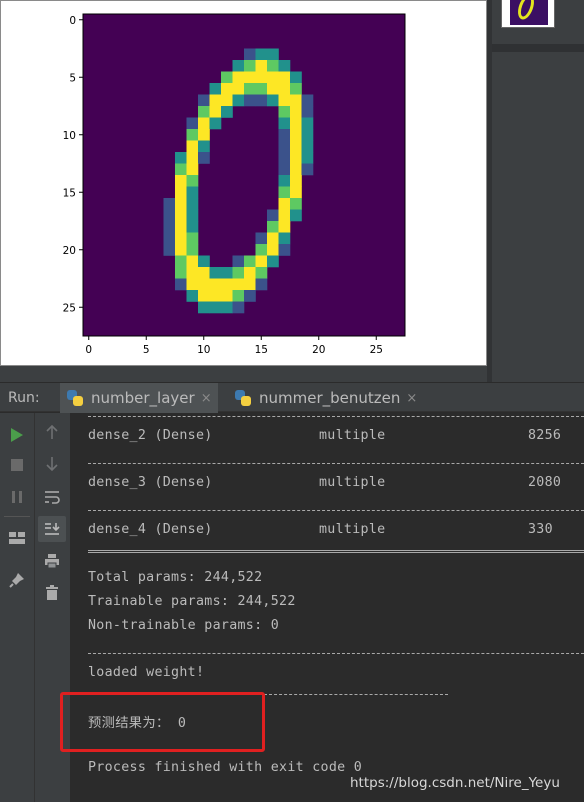 This screenshot has height=802, width=584. Describe the element at coordinates (146, 350) in the screenshot. I see `x-tick-label: 5` at that location.